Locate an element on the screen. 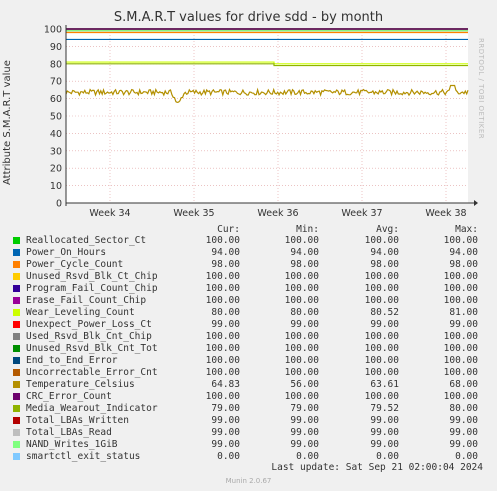 The height and width of the screenshot is (491, 497). legend-row: End_to_End_Error 100.00 100.00 100.00 100.00 is located at coordinates (248, 361).